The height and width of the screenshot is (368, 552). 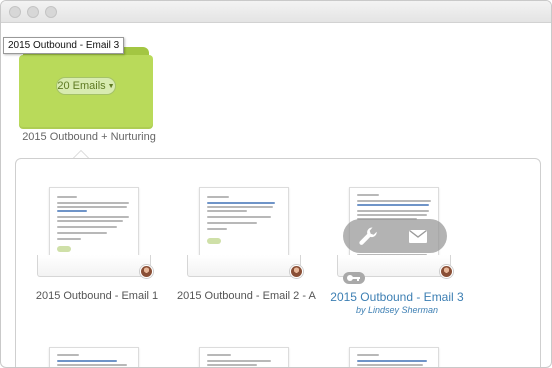 What do you see at coordinates (276, 12) in the screenshot?
I see `title-bar` at bounding box center [276, 12].